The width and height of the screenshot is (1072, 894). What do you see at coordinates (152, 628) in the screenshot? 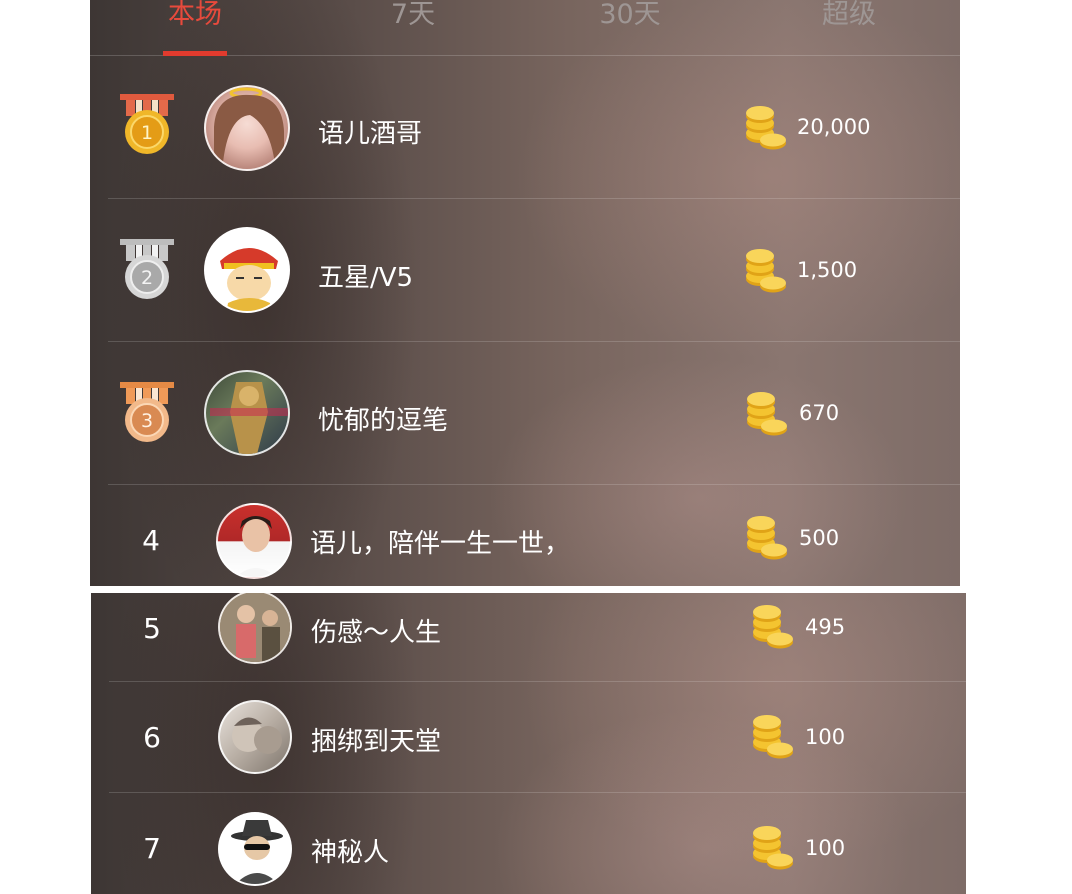
I see `rank-number: 5` at bounding box center [152, 628].